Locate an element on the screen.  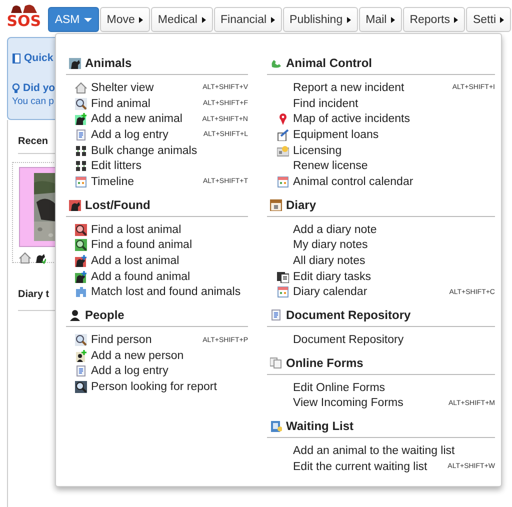
menu-item: Add a found animal is located at coordinates (140, 276).